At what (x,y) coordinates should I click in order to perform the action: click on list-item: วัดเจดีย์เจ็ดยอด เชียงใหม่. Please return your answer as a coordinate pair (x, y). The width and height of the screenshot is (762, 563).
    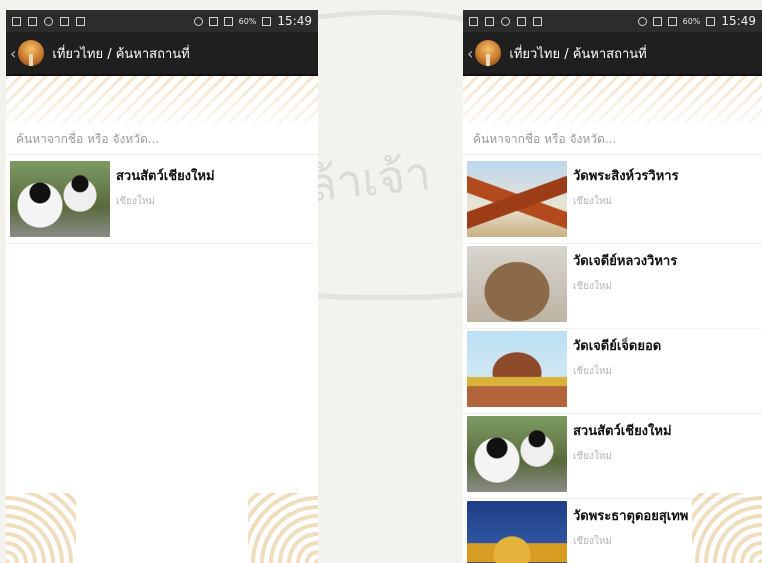
    Looking at the image, I should click on (612, 371).